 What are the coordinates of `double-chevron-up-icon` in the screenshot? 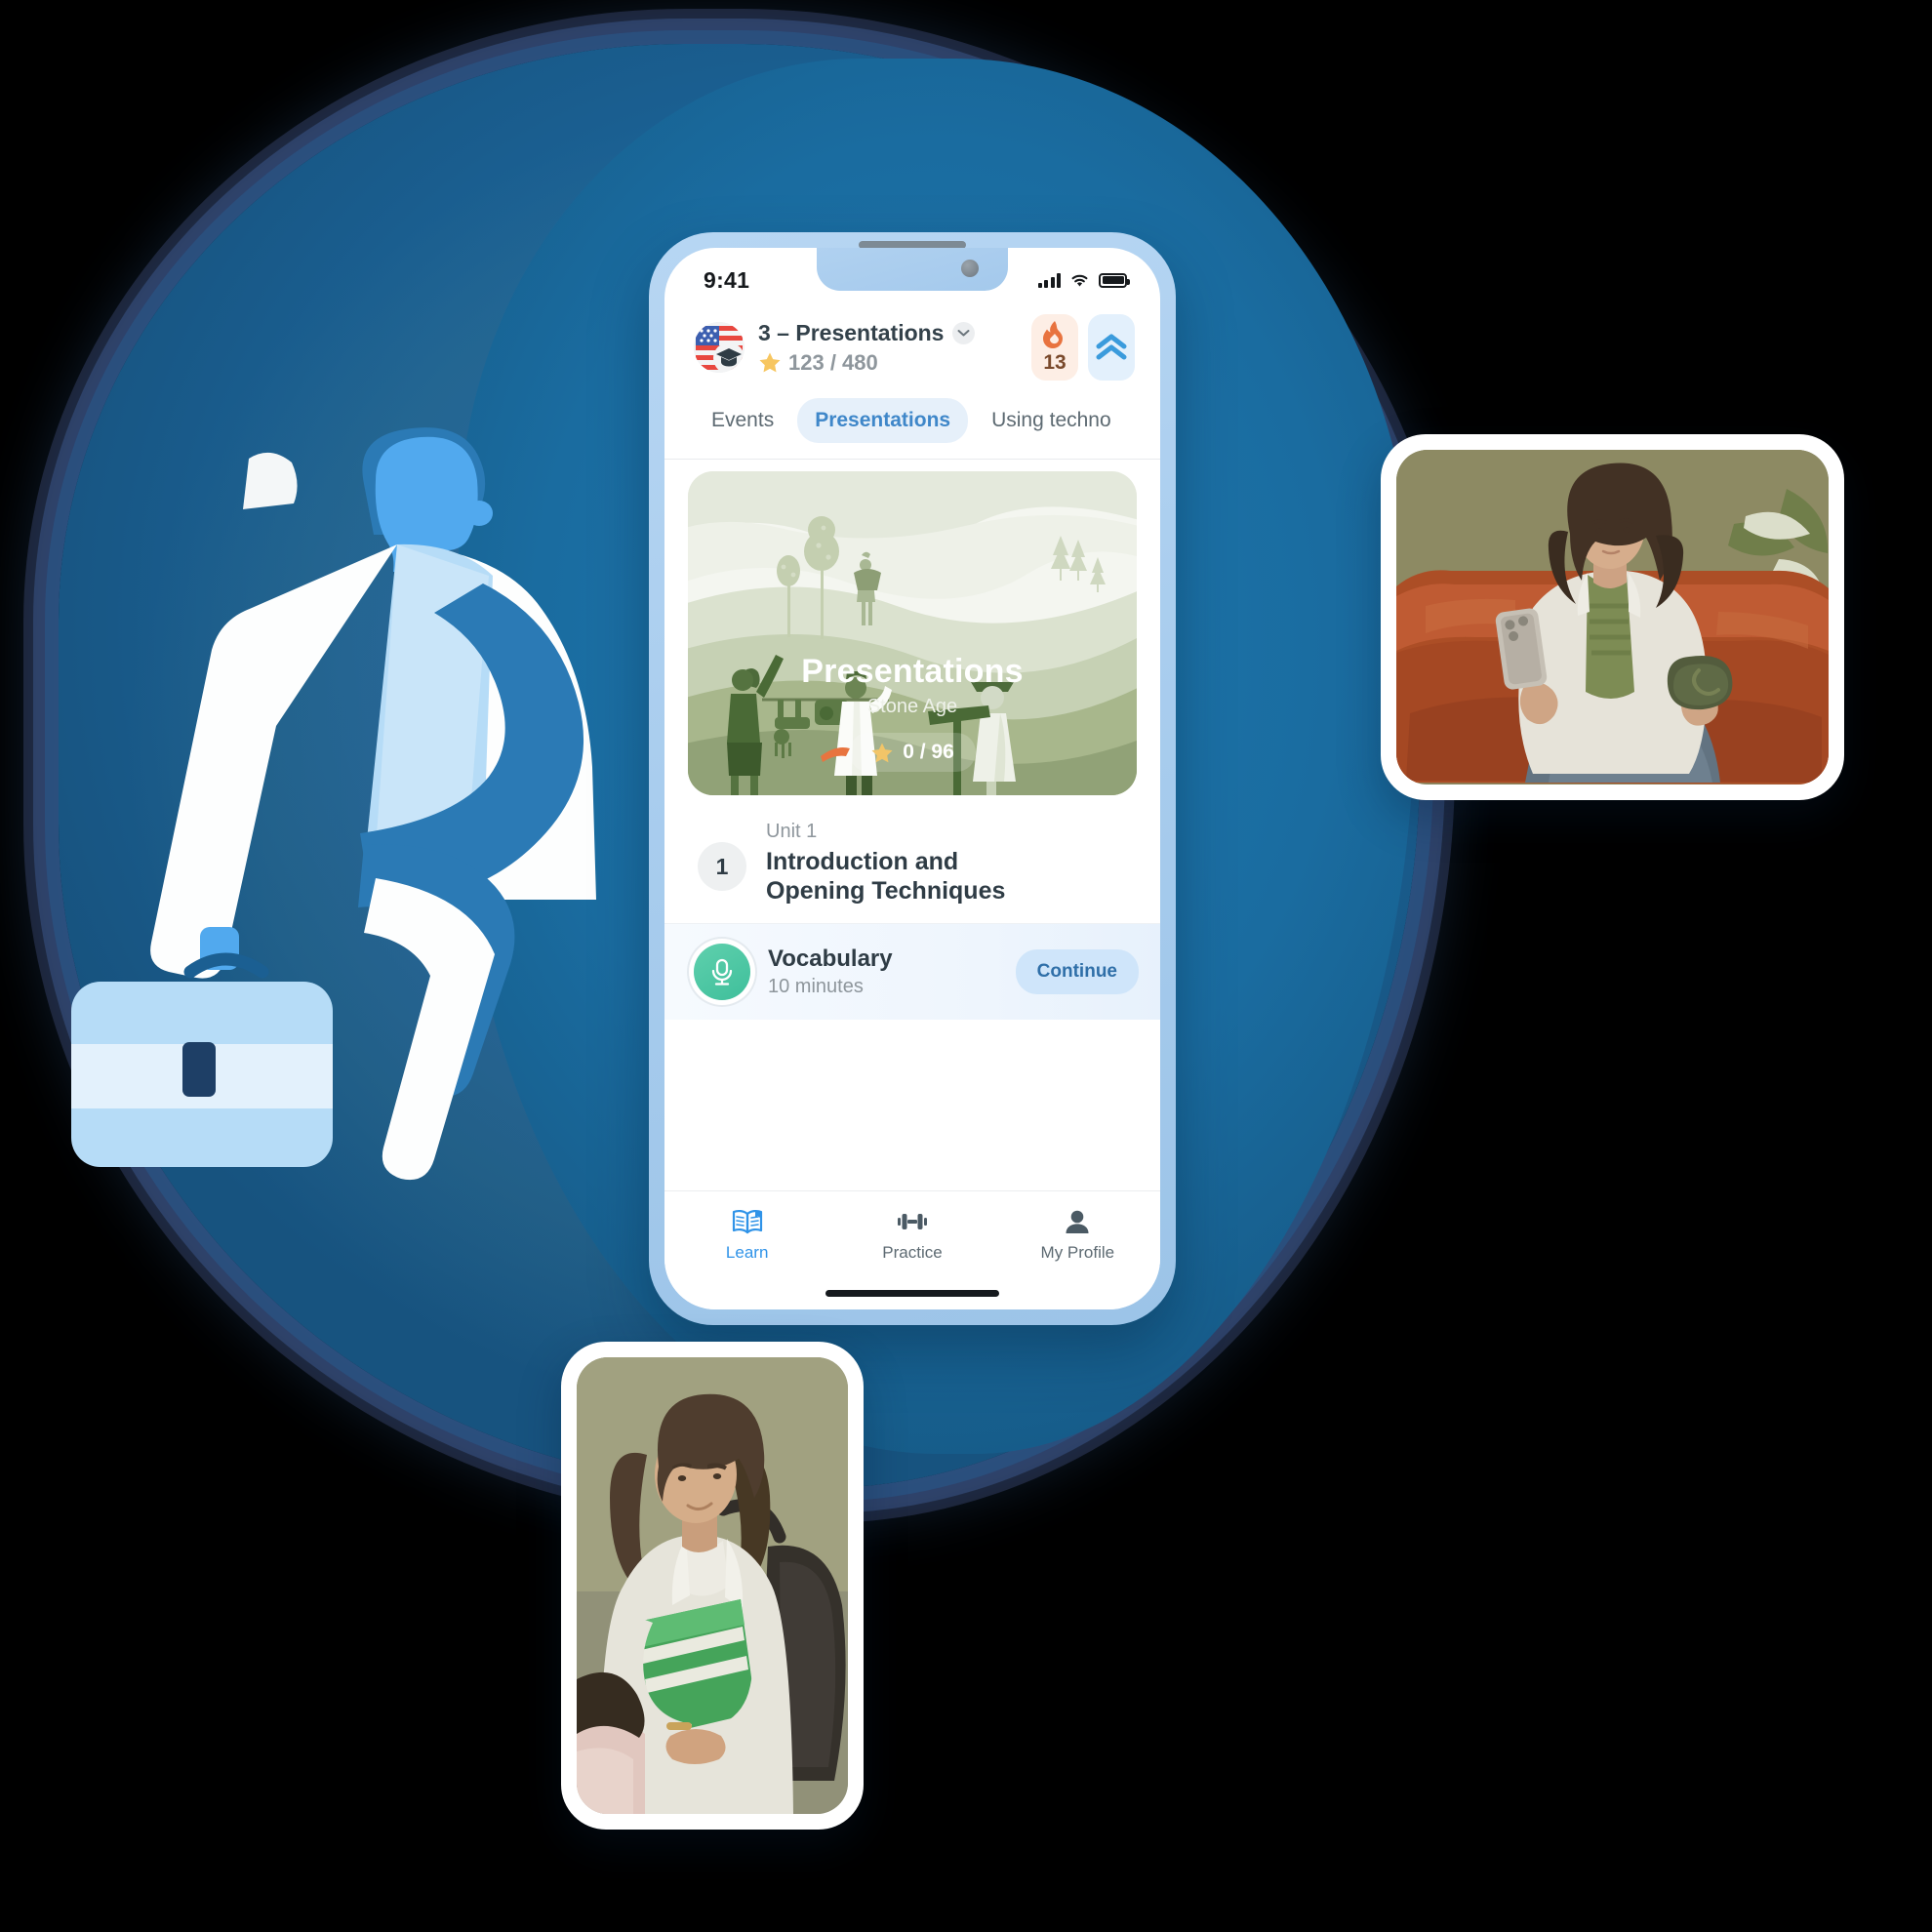 It's located at (1111, 347).